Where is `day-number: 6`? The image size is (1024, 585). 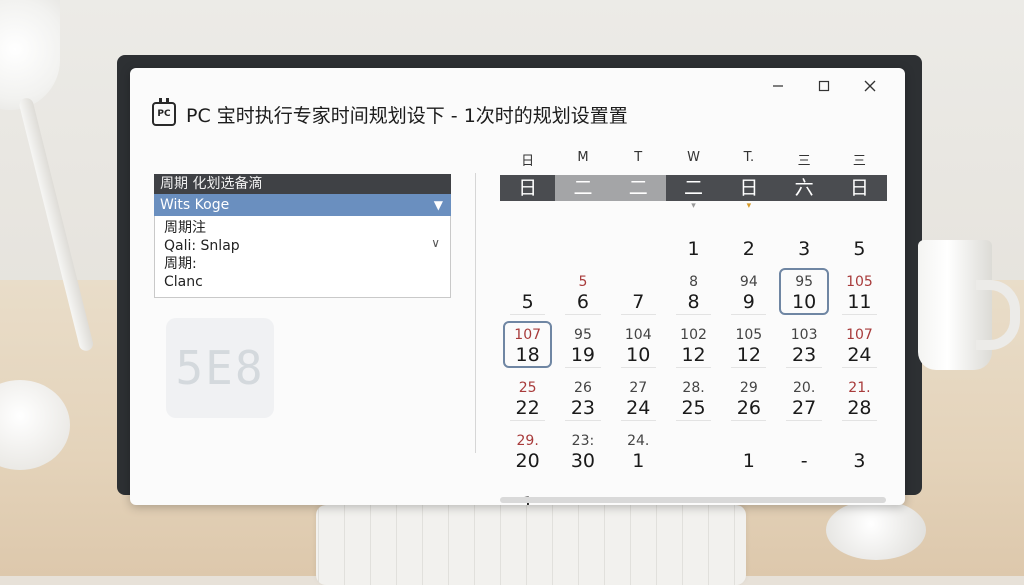
day-number: 6 is located at coordinates (582, 302).